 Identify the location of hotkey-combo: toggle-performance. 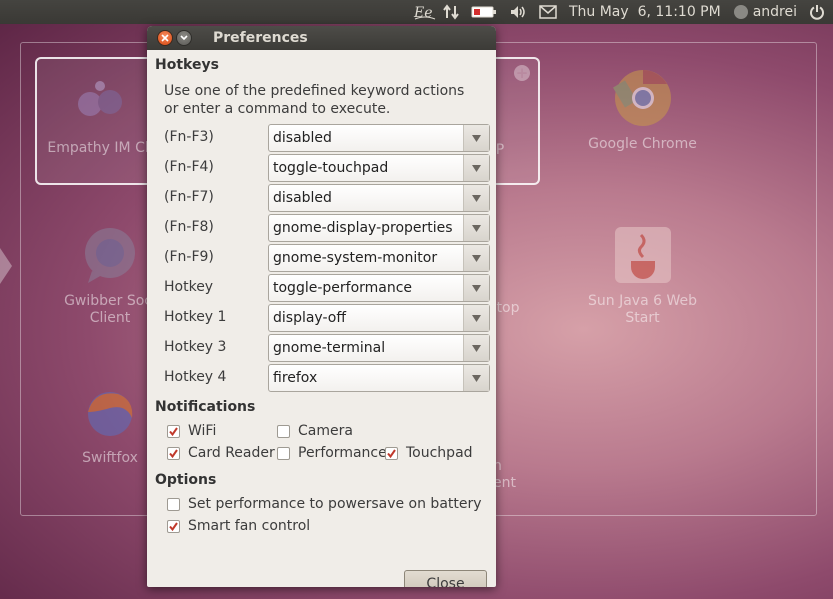
(379, 288).